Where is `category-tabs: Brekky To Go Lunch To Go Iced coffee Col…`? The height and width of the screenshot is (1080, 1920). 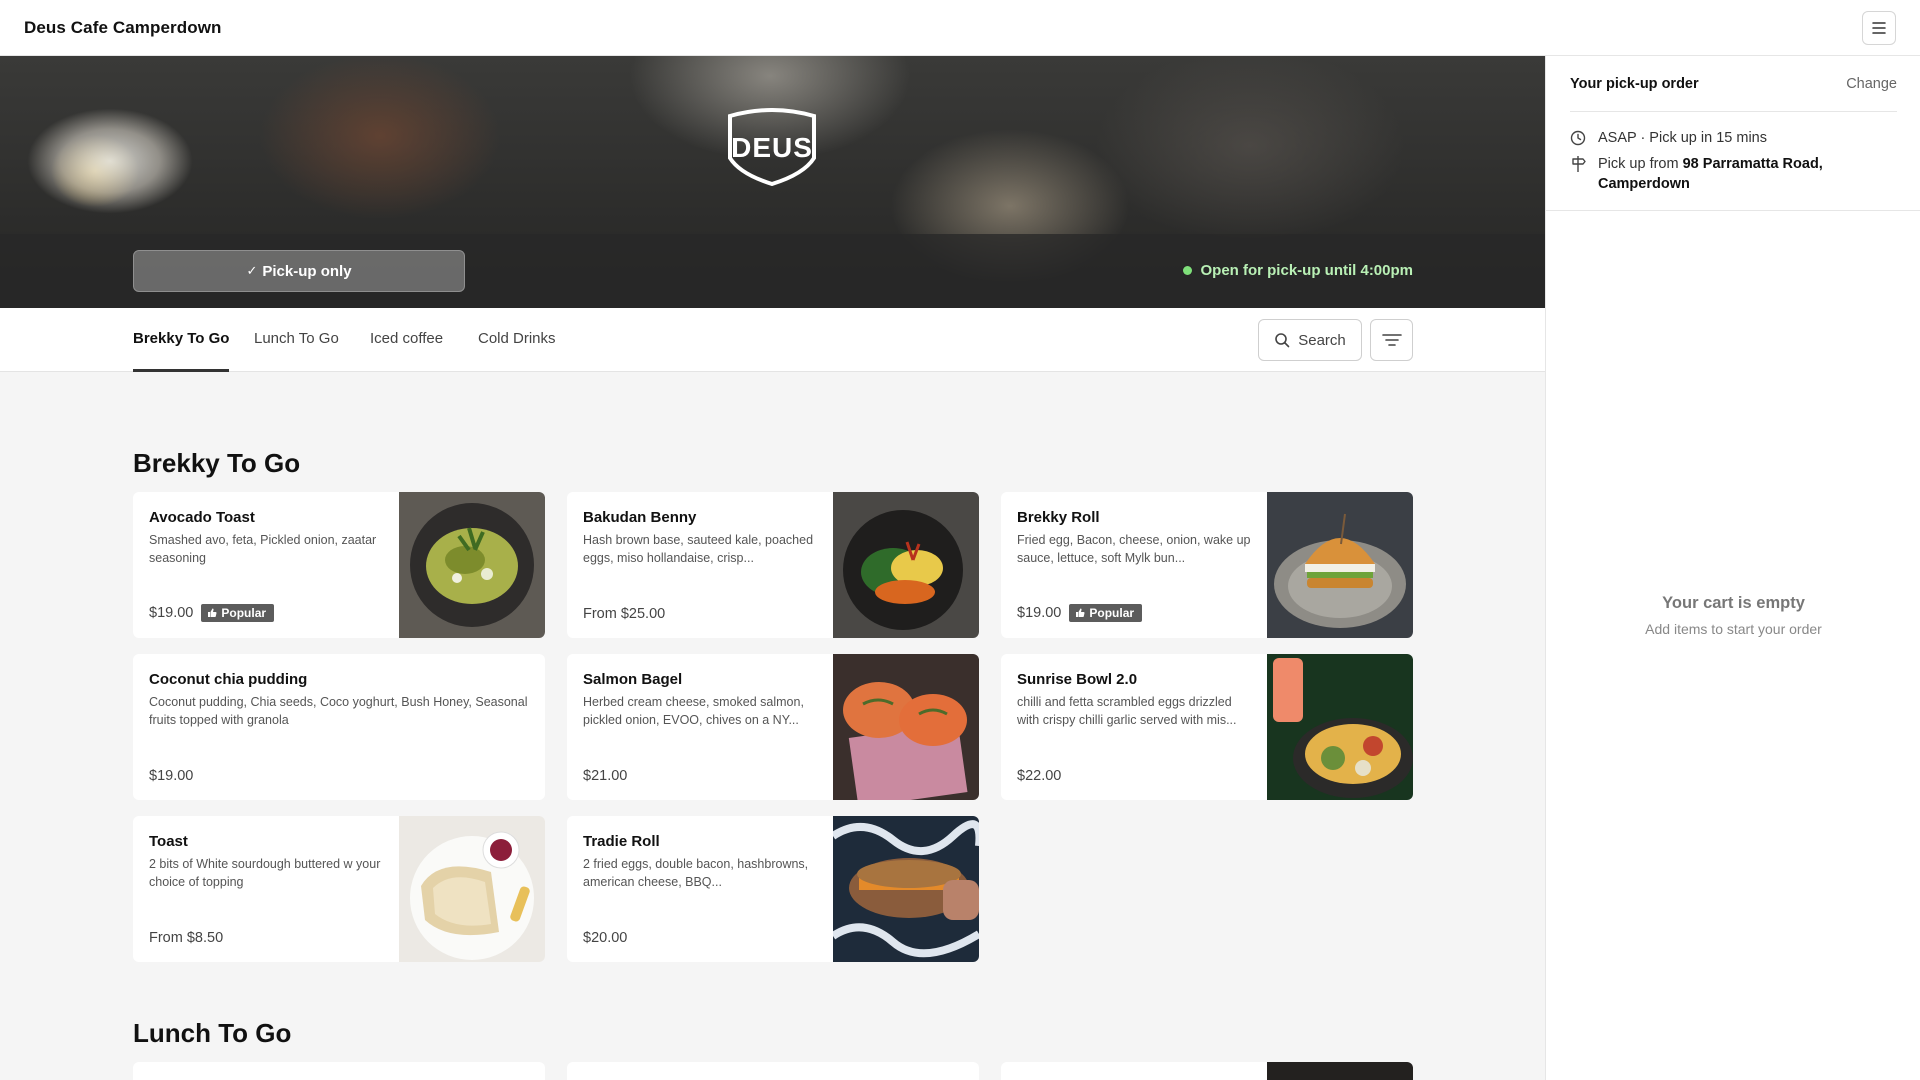
category-tabs: Brekky To Go Lunch To Go Iced coffee Col… is located at coordinates (772, 340).